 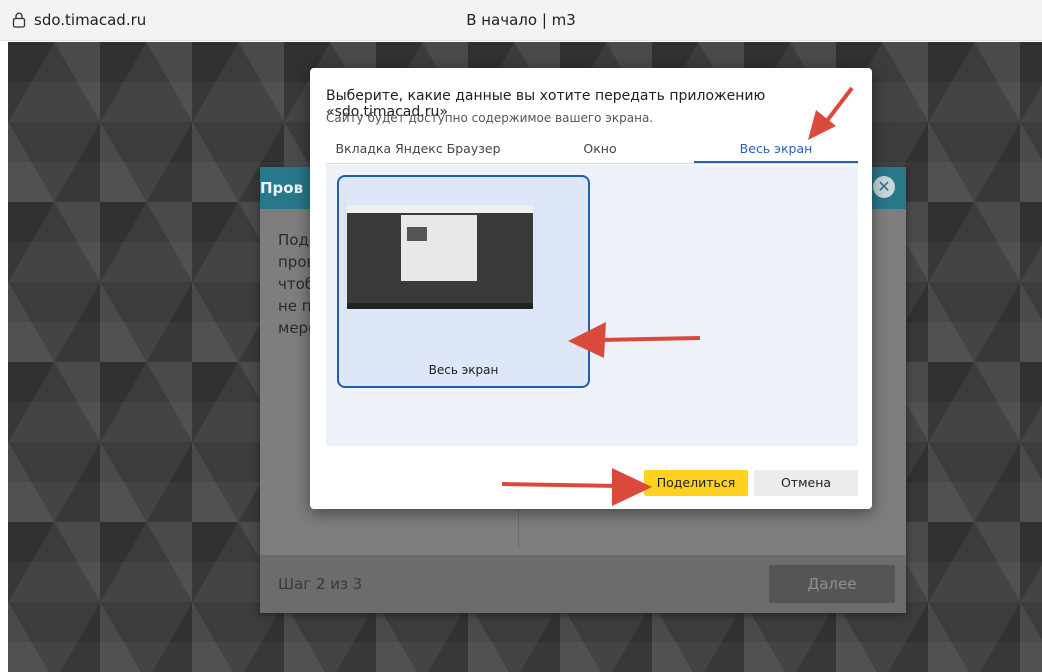 I want to click on arrow-to-entire-screen-tab, so click(x=831, y=113).